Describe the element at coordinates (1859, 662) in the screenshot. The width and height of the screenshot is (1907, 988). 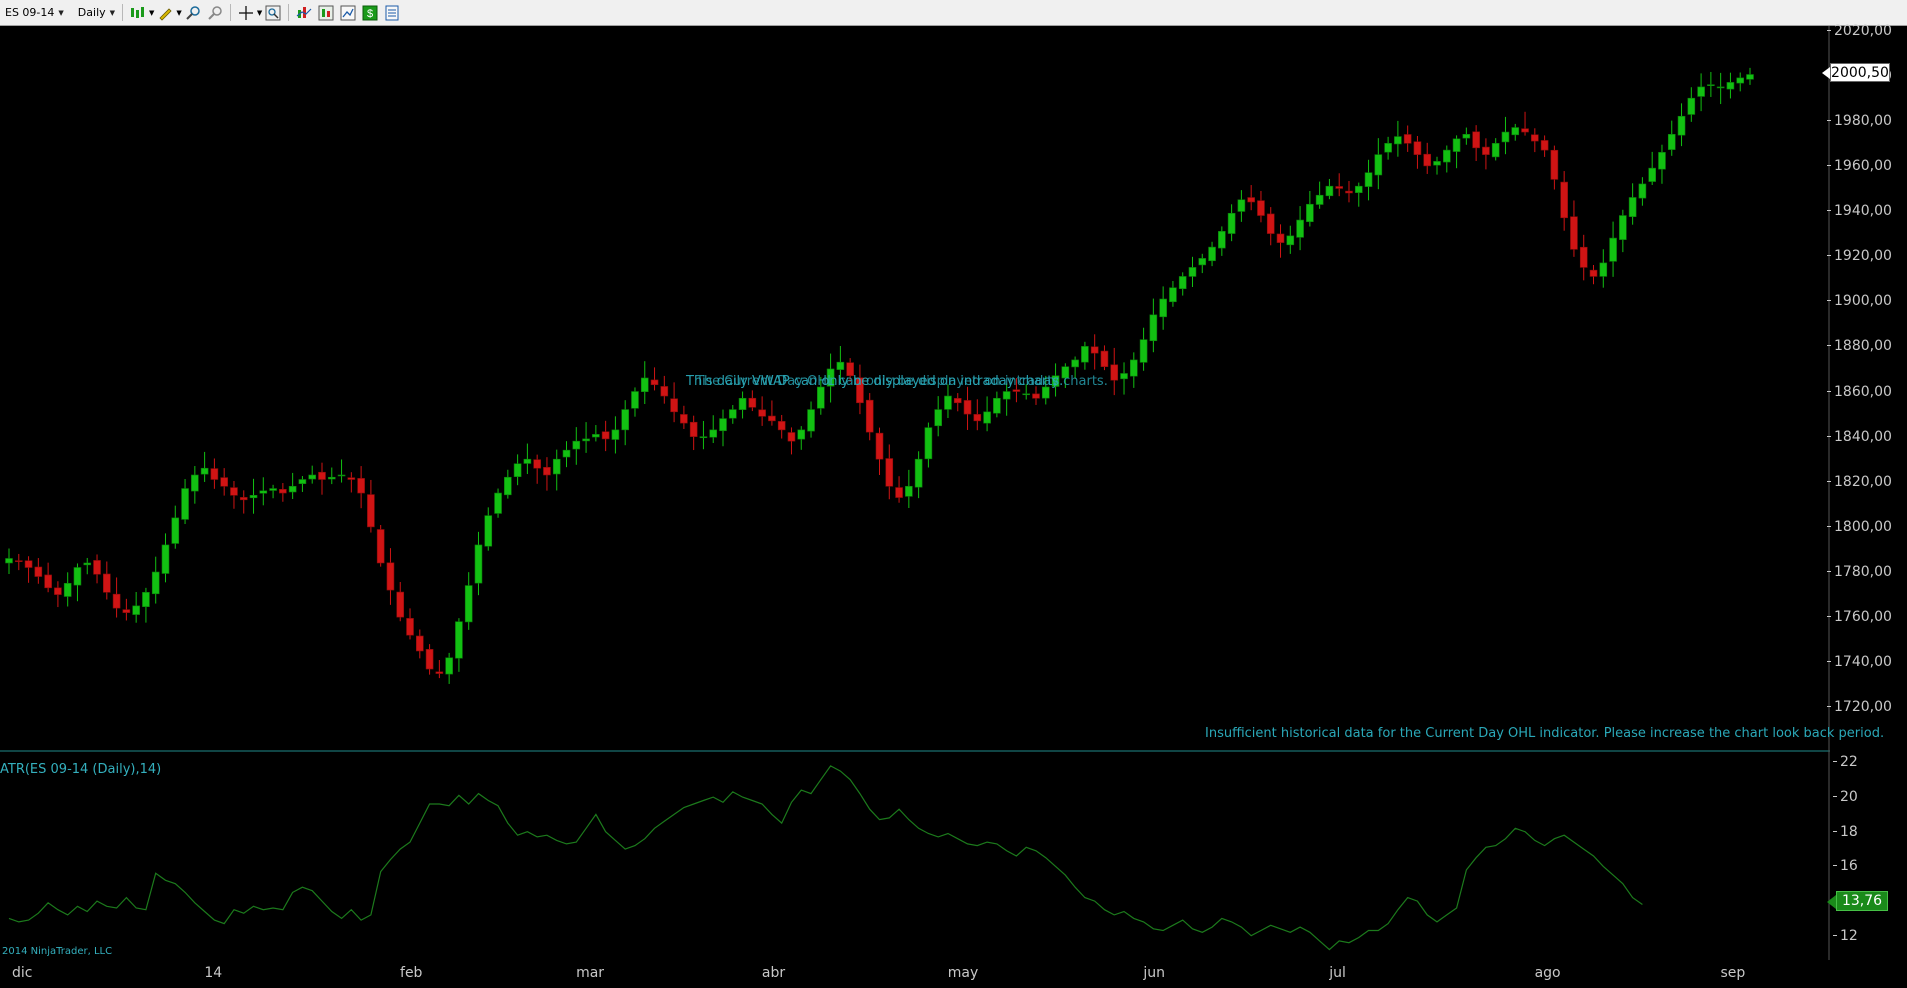
I see `price-axis-tick-label: 1740,00` at that location.